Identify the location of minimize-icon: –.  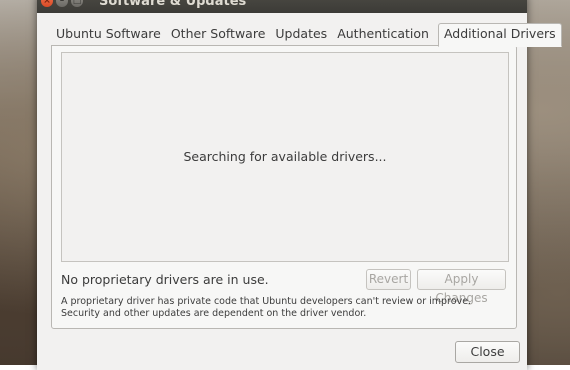
(62, 3).